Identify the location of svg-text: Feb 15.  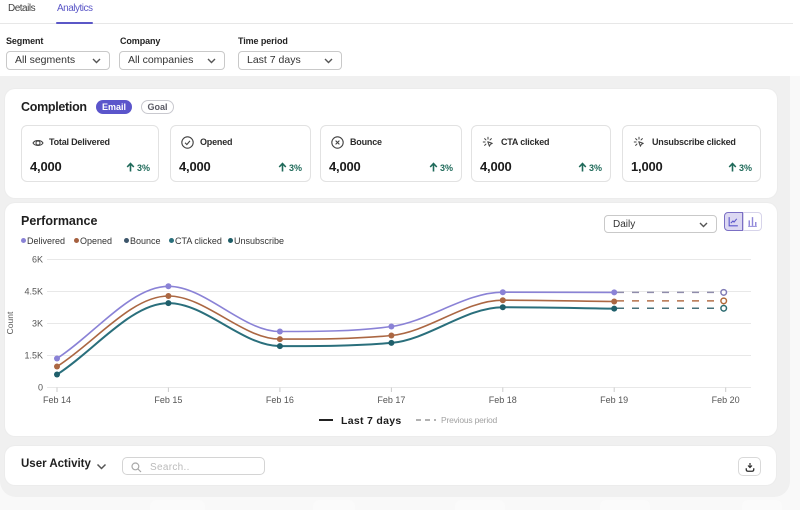
(168, 400).